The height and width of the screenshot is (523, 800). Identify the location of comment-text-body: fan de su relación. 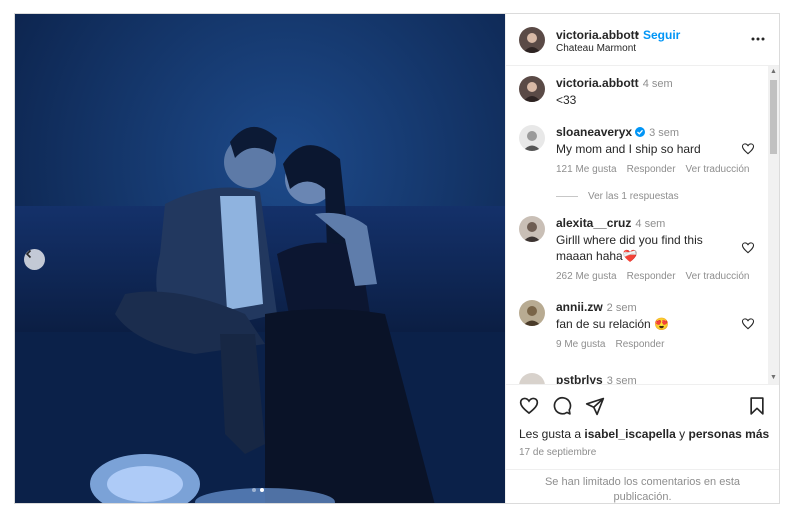
(603, 324).